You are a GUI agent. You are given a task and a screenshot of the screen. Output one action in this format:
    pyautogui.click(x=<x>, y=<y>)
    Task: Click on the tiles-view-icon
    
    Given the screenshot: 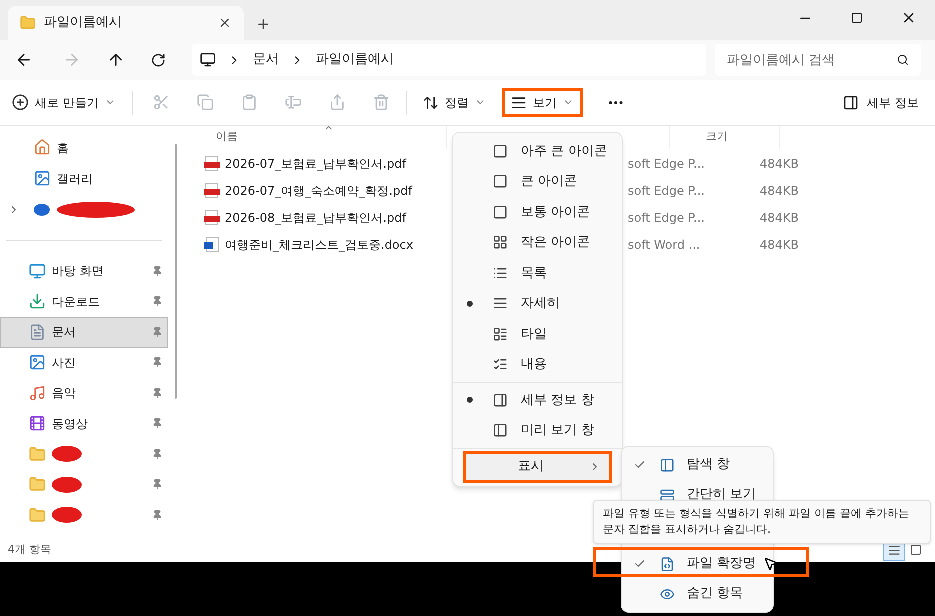 What is the action you would take?
    pyautogui.click(x=916, y=550)
    